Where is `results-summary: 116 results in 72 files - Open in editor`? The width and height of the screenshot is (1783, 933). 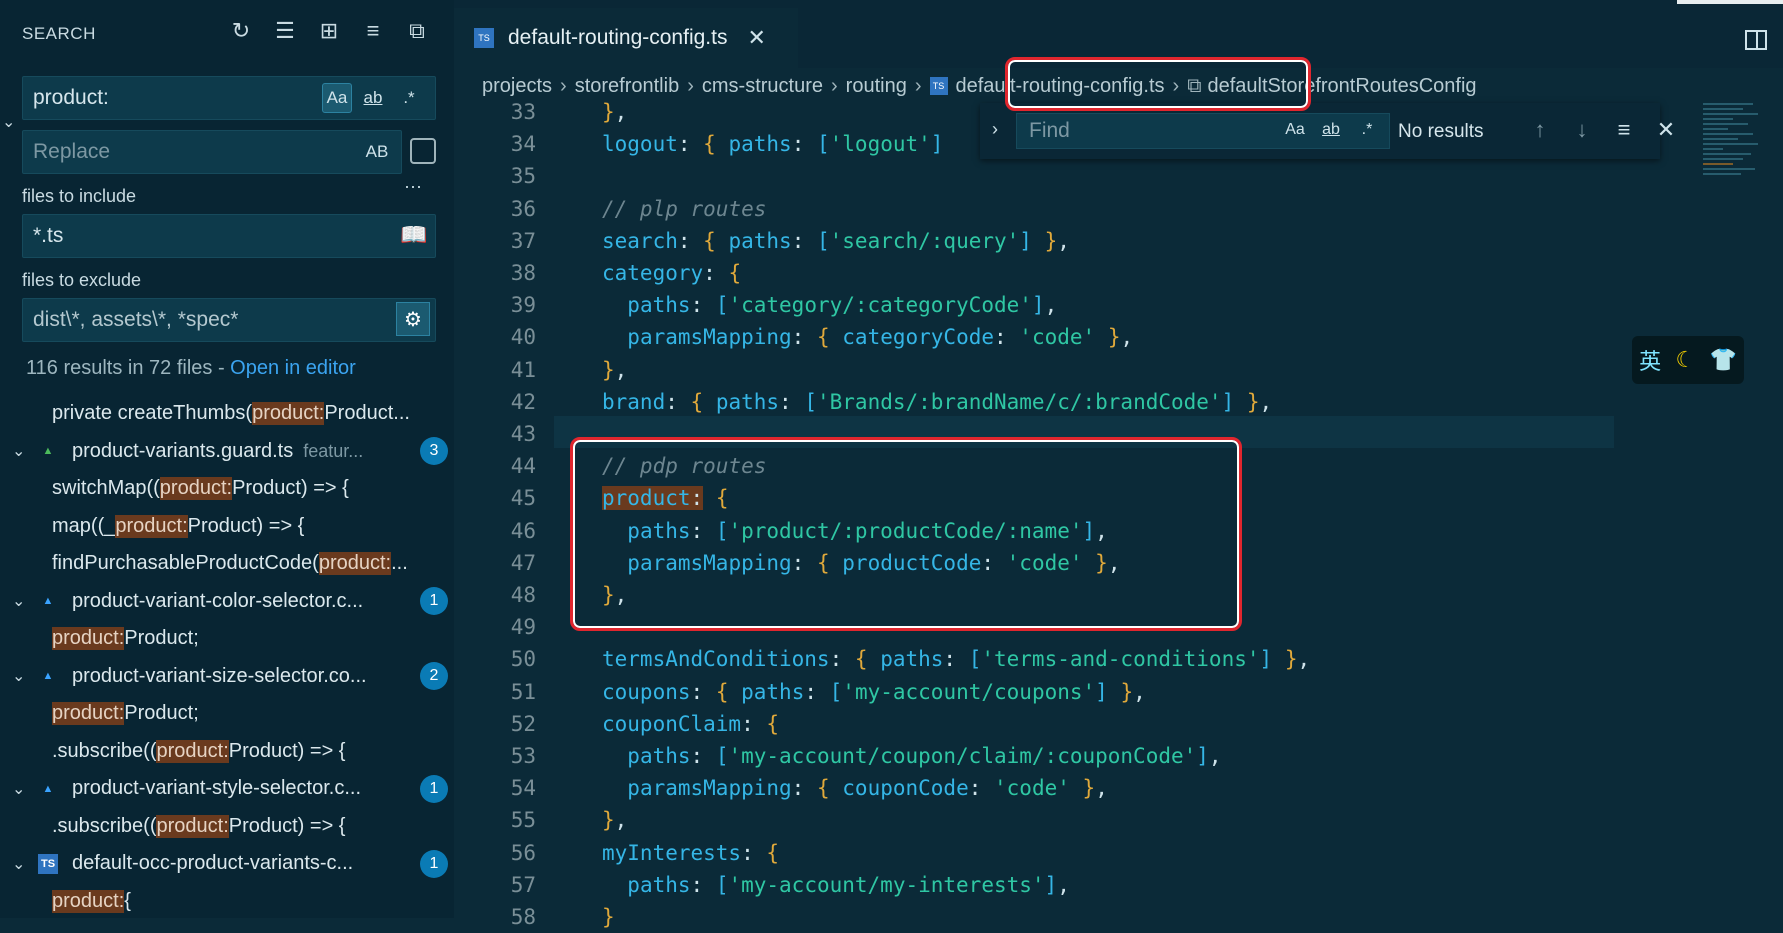 results-summary: 116 results in 72 files - Open in editor is located at coordinates (191, 368).